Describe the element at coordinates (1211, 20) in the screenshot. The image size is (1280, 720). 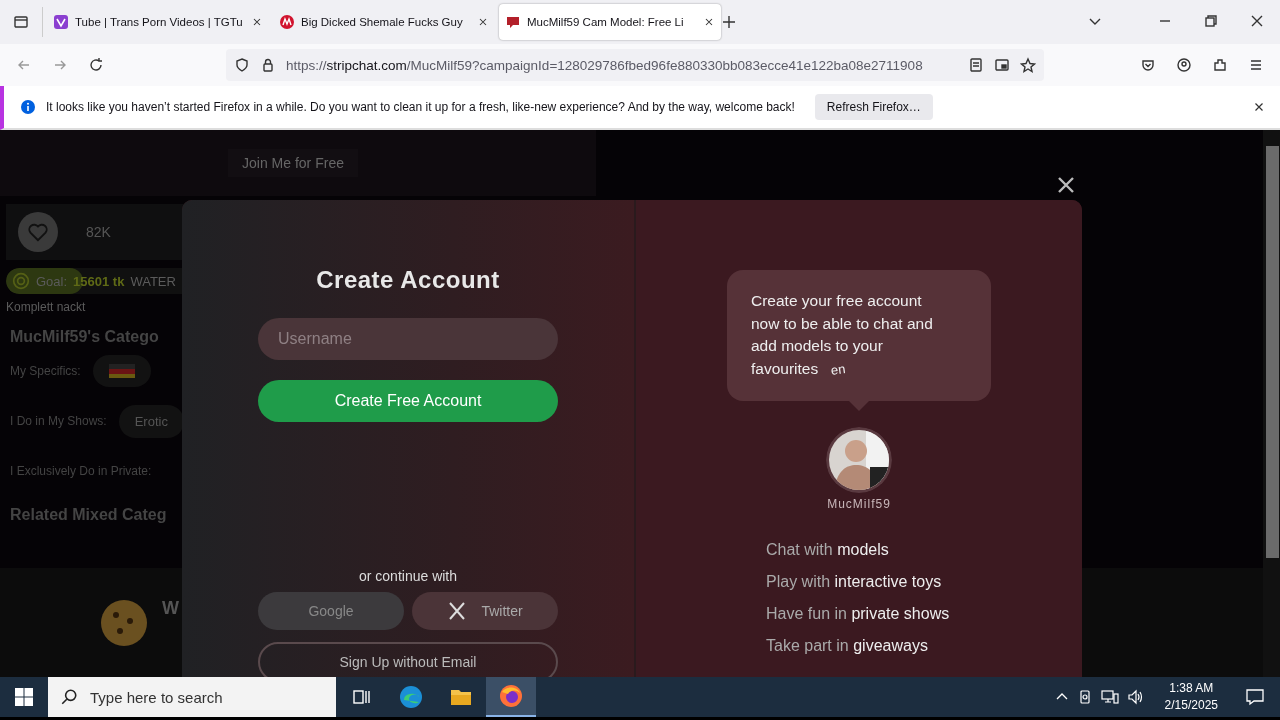
I see `restore-icon` at that location.